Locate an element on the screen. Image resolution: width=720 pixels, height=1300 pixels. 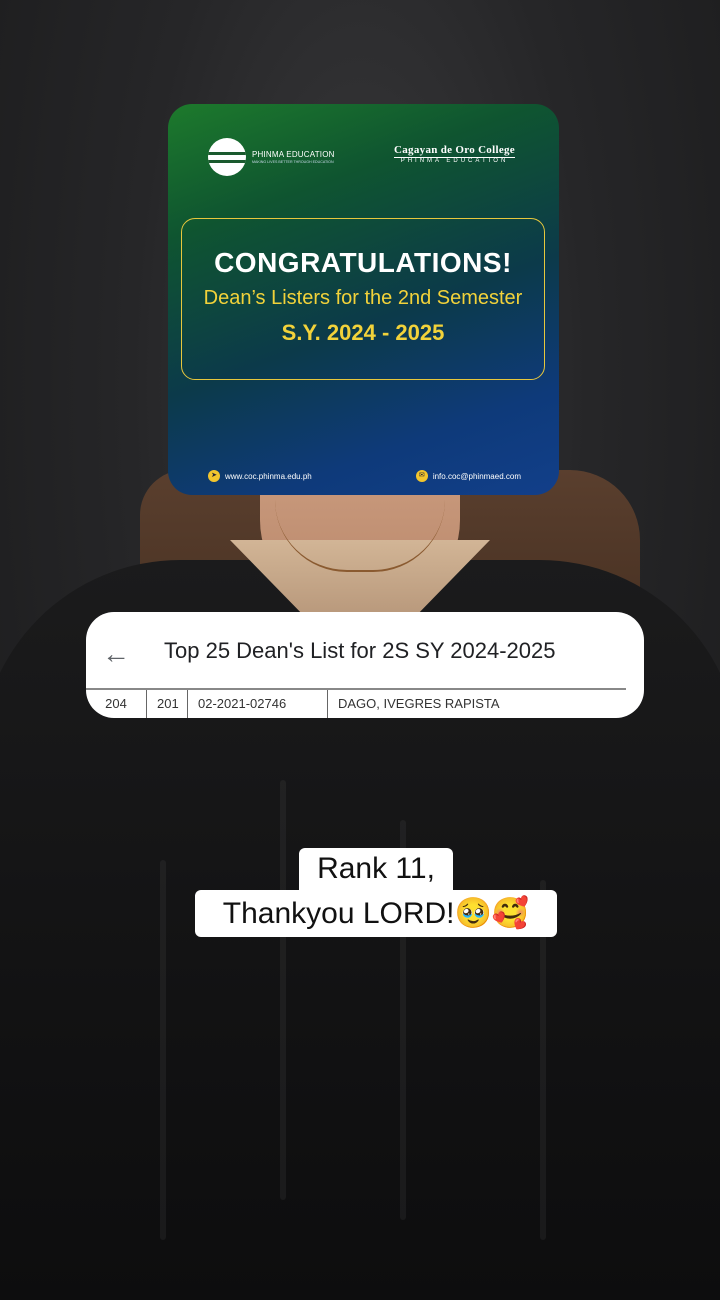
back-arrow-icon: ← is located at coordinates (116, 654).